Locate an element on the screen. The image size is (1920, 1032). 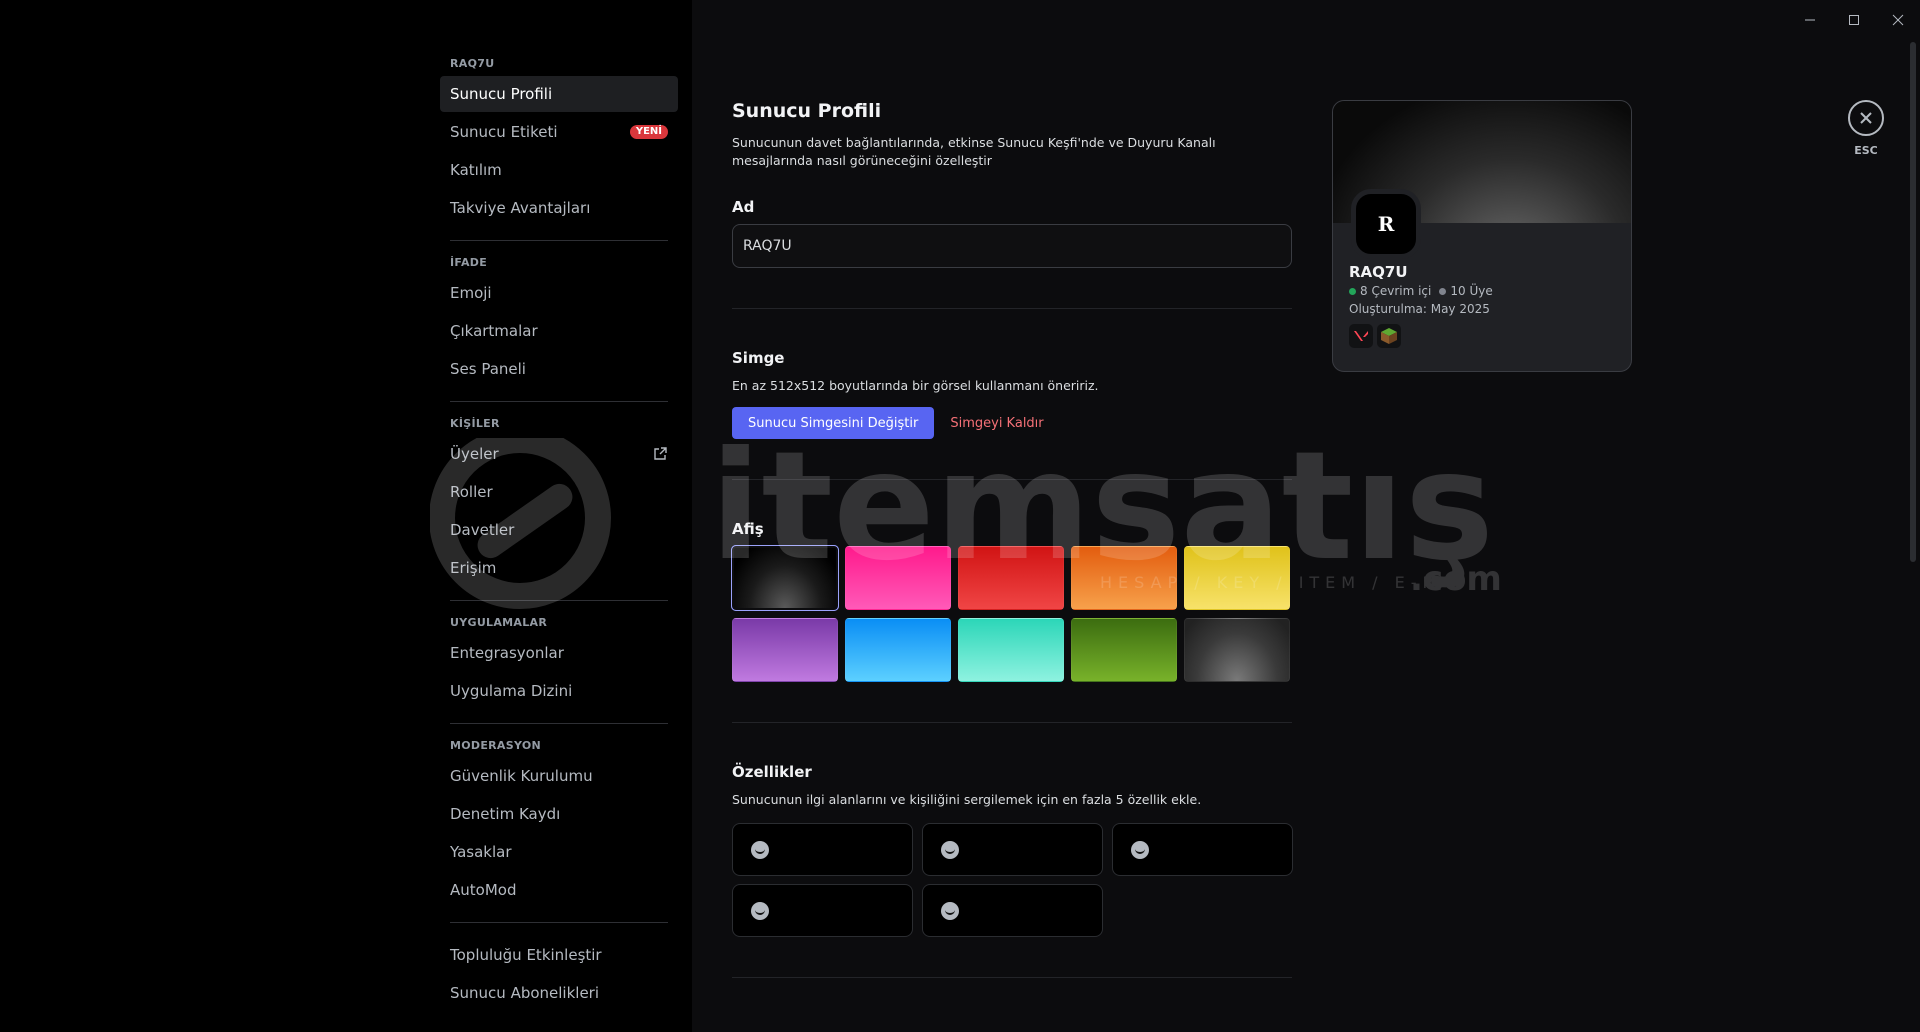
icon-label: Simge is located at coordinates (758, 358).